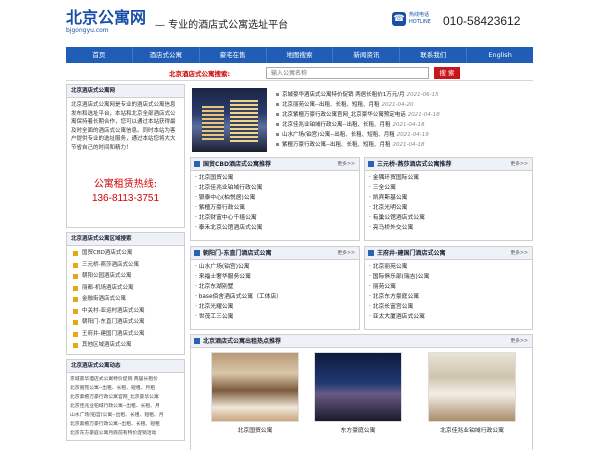  What do you see at coordinates (448, 218) in the screenshot?
I see `list-item: · 有巢公馆酒店式公寓` at bounding box center [448, 218].